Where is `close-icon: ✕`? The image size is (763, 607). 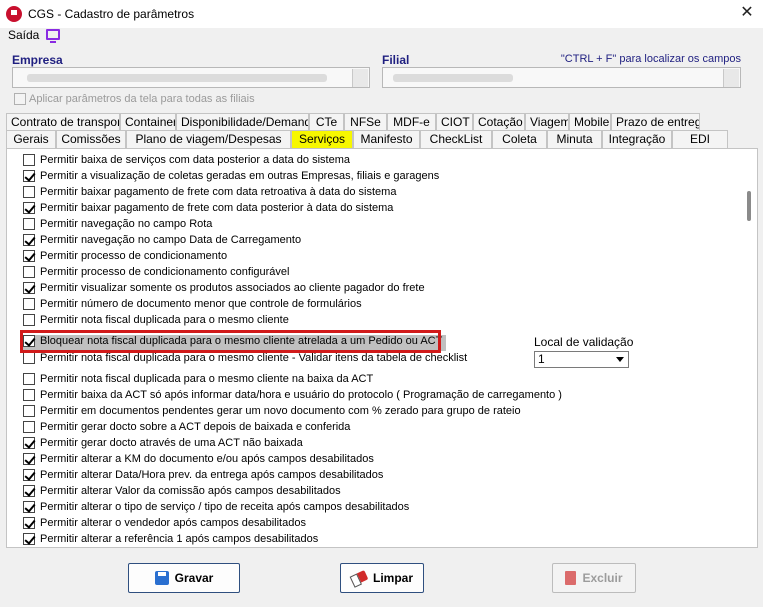 close-icon: ✕ is located at coordinates (747, 13).